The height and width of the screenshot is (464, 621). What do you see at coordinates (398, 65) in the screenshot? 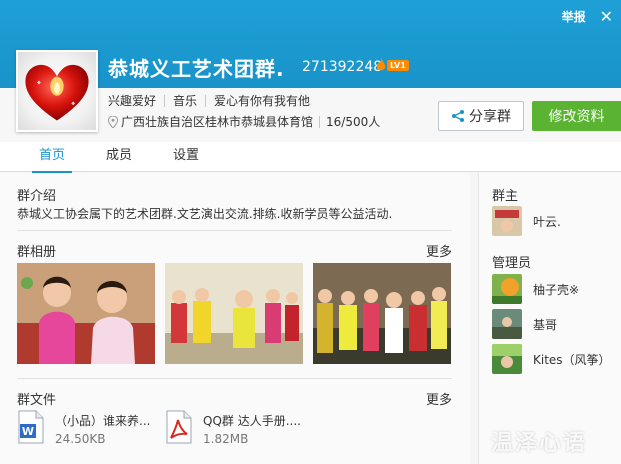
I see `level-label: LV1` at bounding box center [398, 65].